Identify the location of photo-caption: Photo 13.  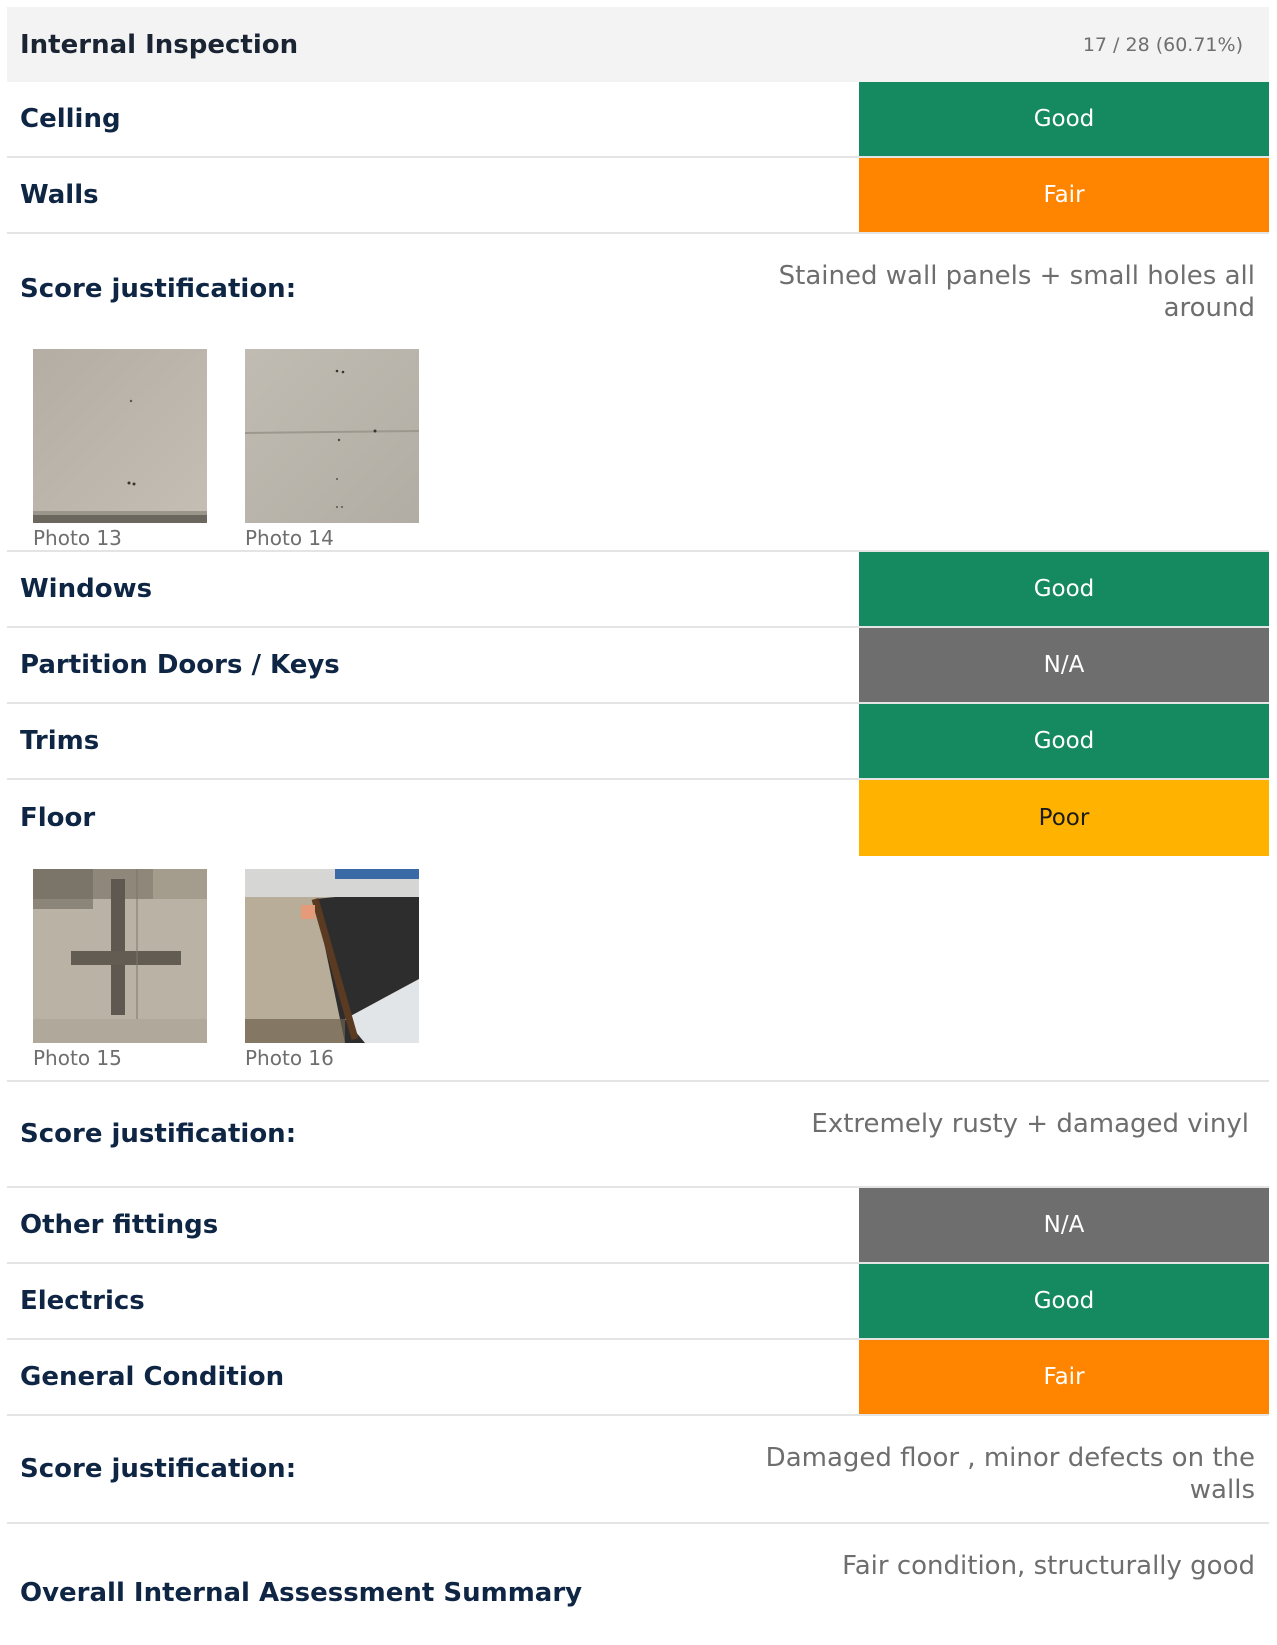
(77, 538).